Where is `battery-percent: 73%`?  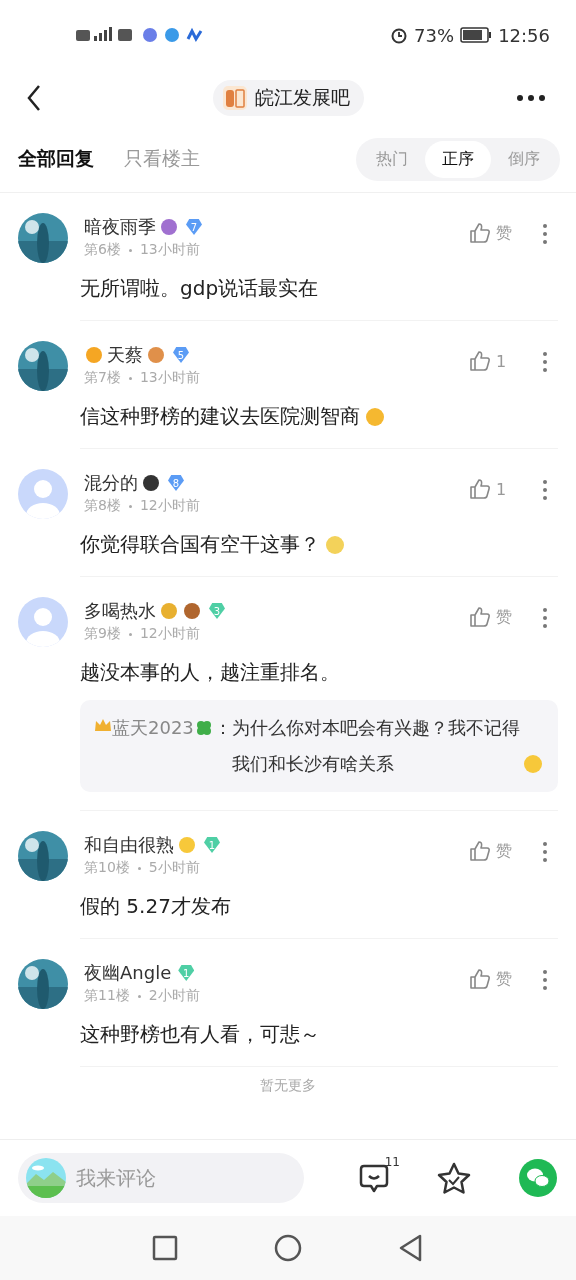
battery-percent: 73% is located at coordinates (434, 35).